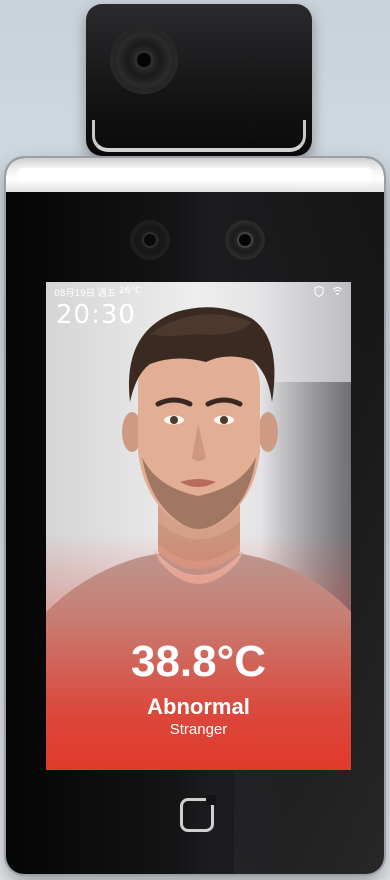  Describe the element at coordinates (199, 136) in the screenshot. I see `camera-rim` at that location.